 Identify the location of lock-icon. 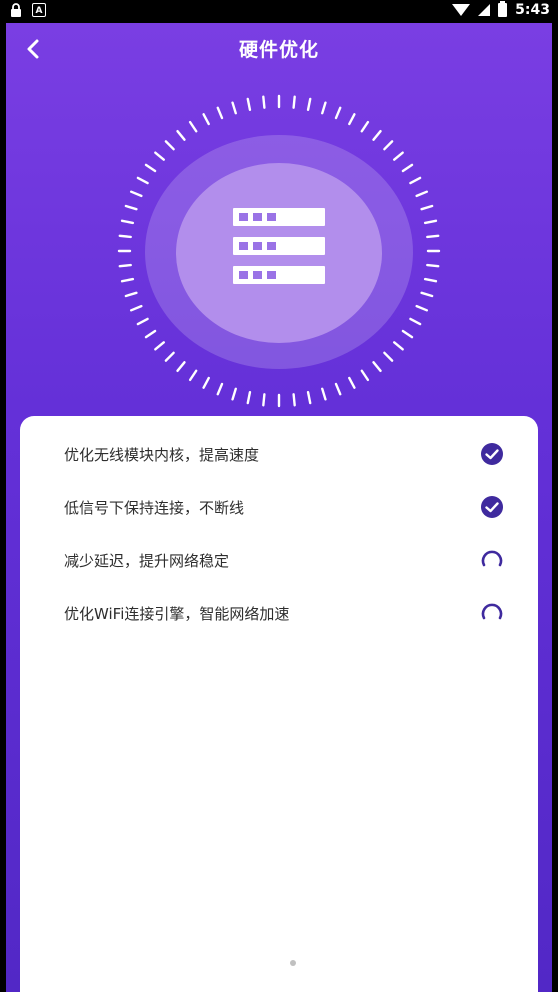
(16, 10).